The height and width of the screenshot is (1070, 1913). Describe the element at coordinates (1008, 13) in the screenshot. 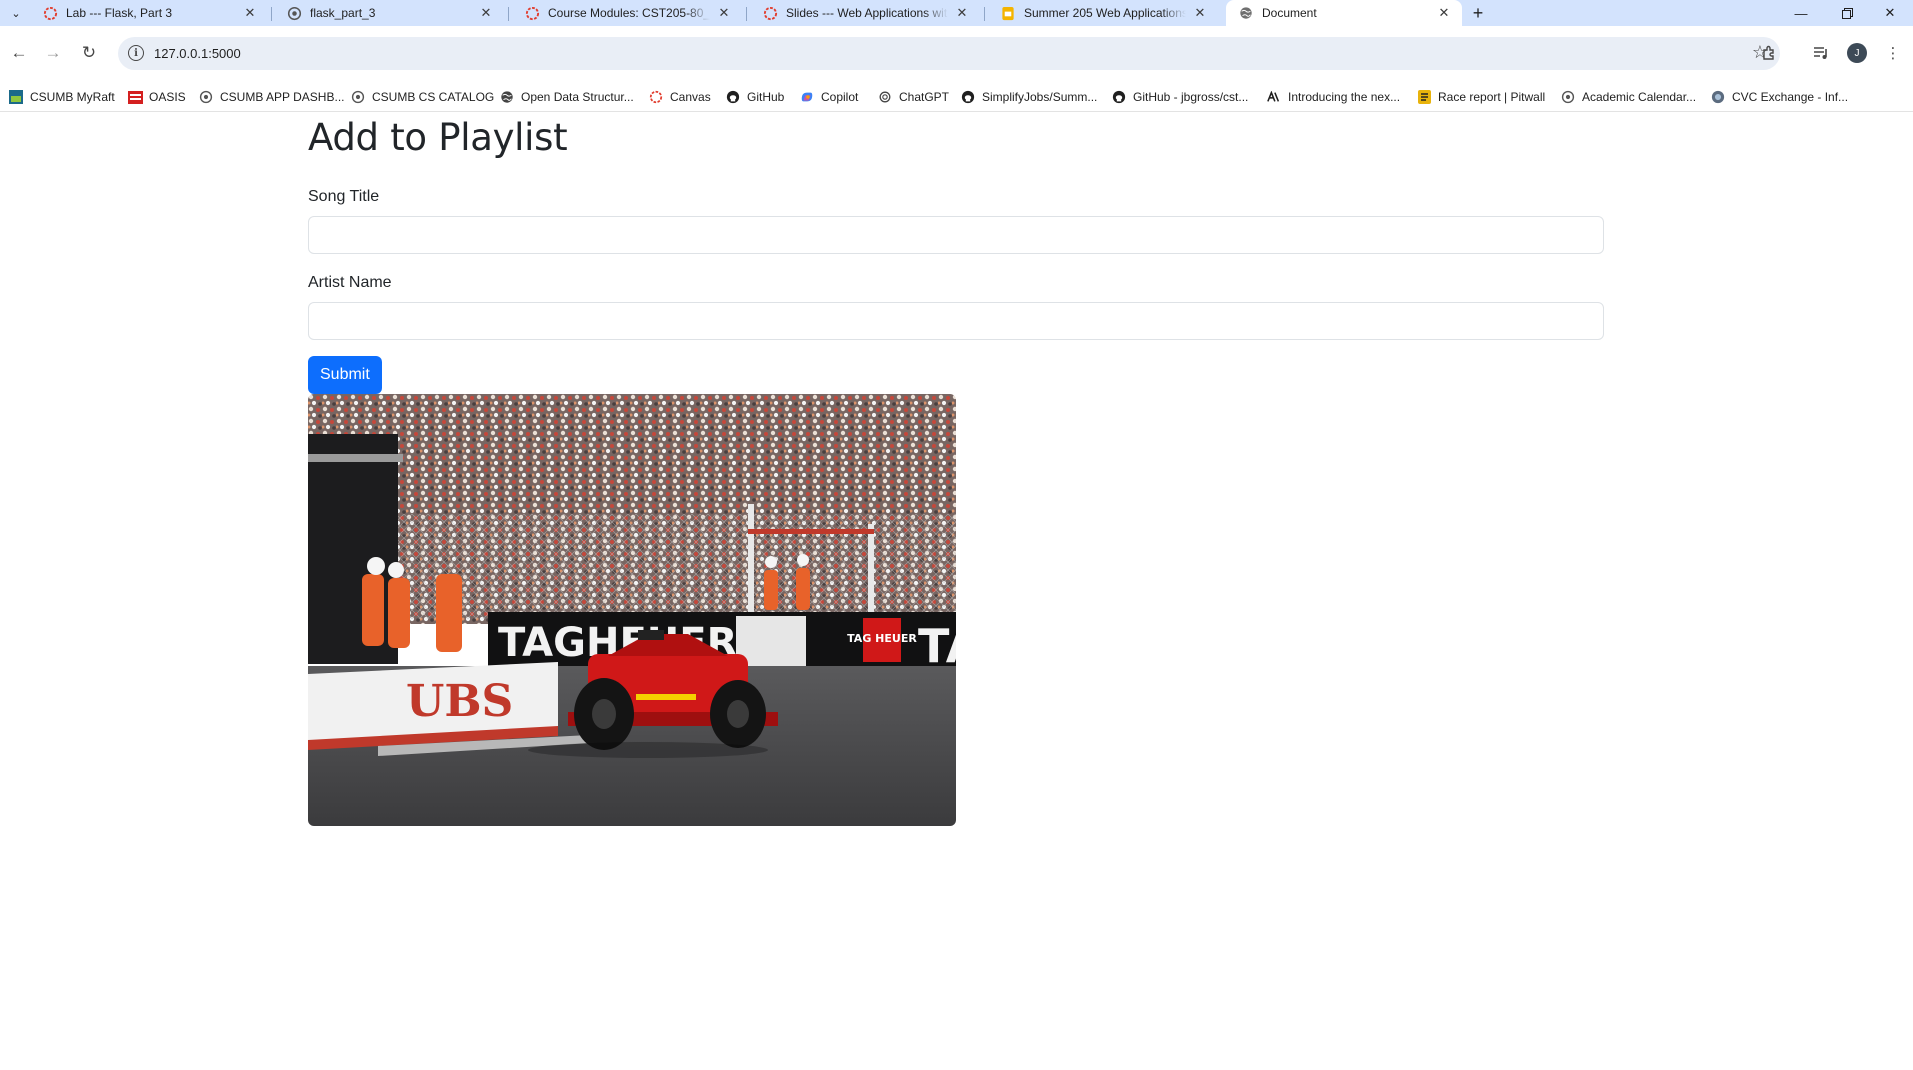

I see `slides-icon` at that location.